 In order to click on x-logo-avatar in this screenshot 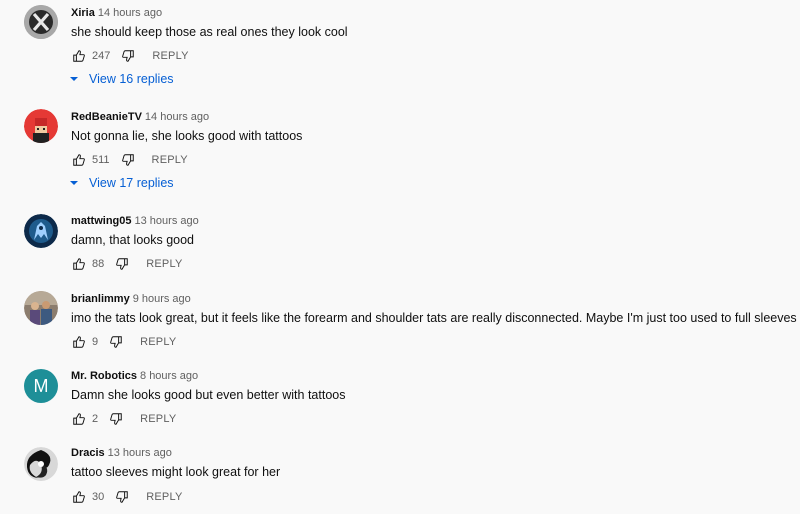, I will do `click(41, 22)`.